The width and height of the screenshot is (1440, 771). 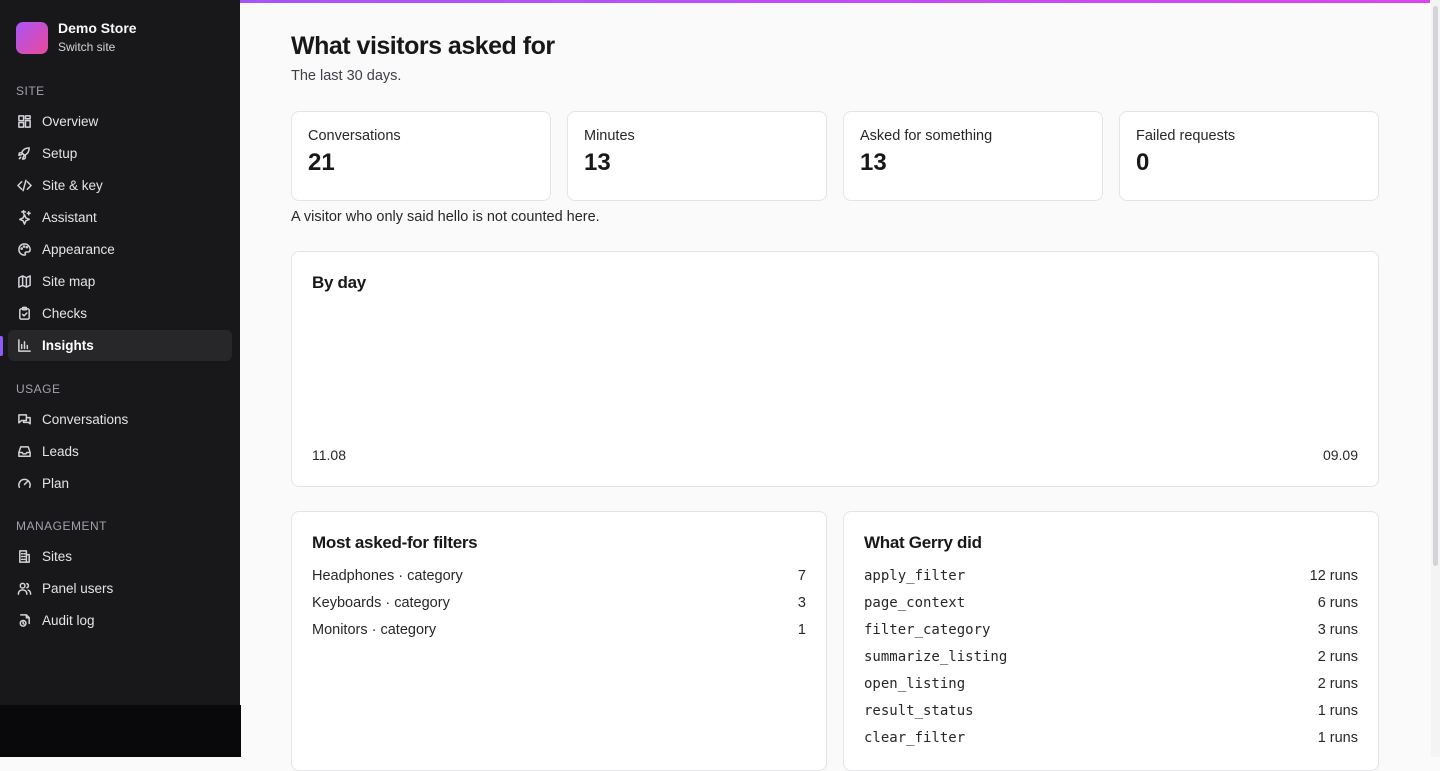 I want to click on list-item: open_listing 2 runs, so click(x=1111, y=684).